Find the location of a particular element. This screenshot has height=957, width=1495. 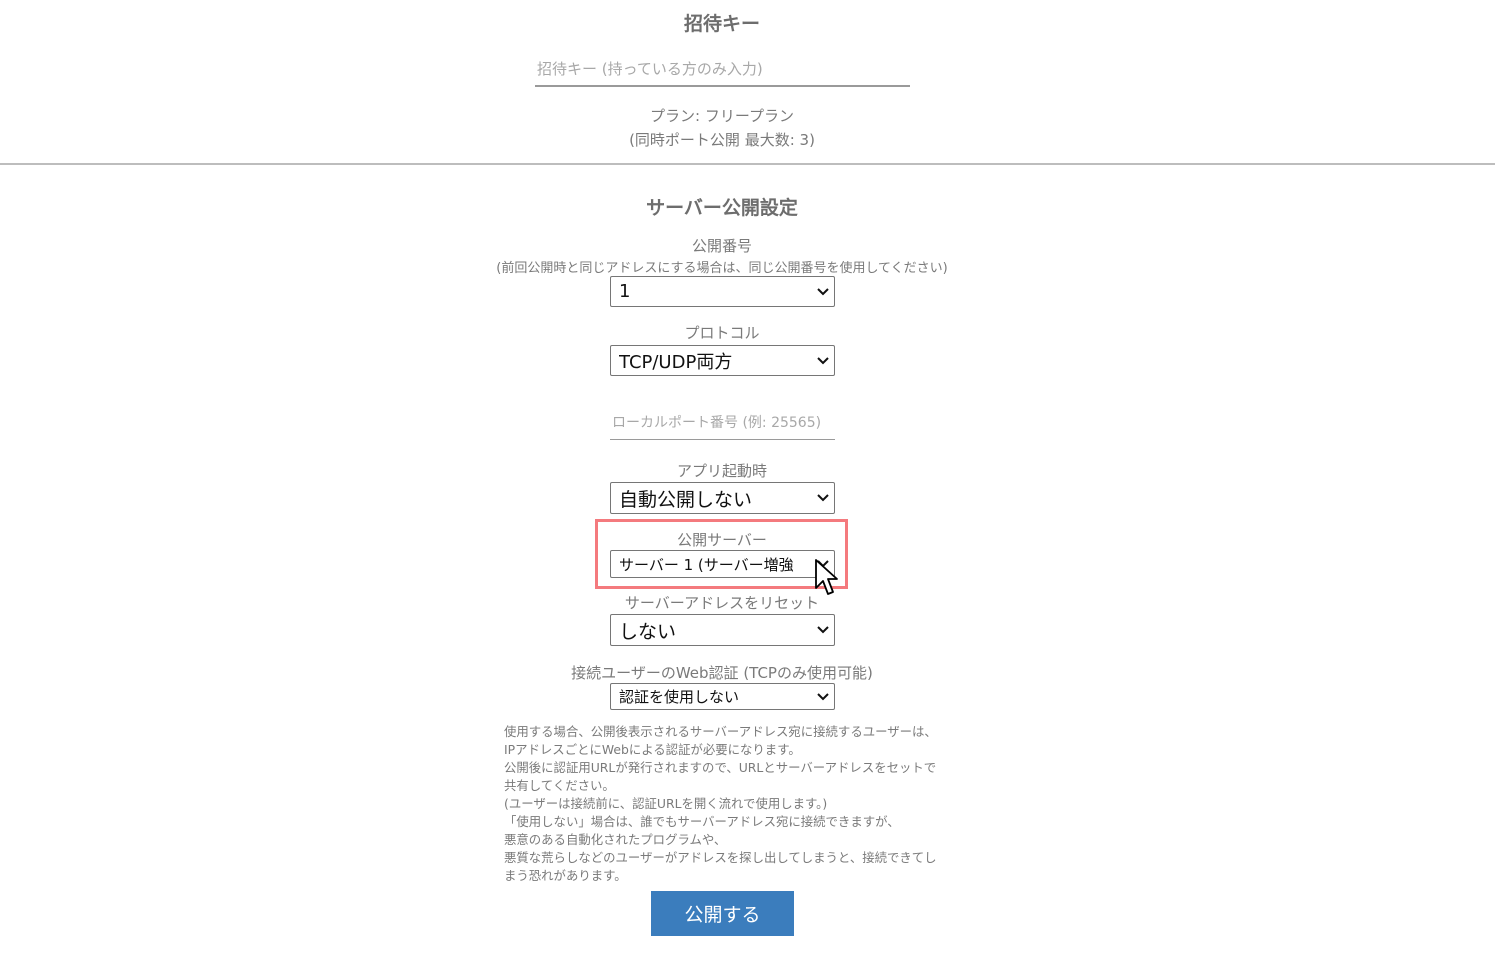

plan-limit-text: (同時ポート公開 最大数: 3) is located at coordinates (722, 140).